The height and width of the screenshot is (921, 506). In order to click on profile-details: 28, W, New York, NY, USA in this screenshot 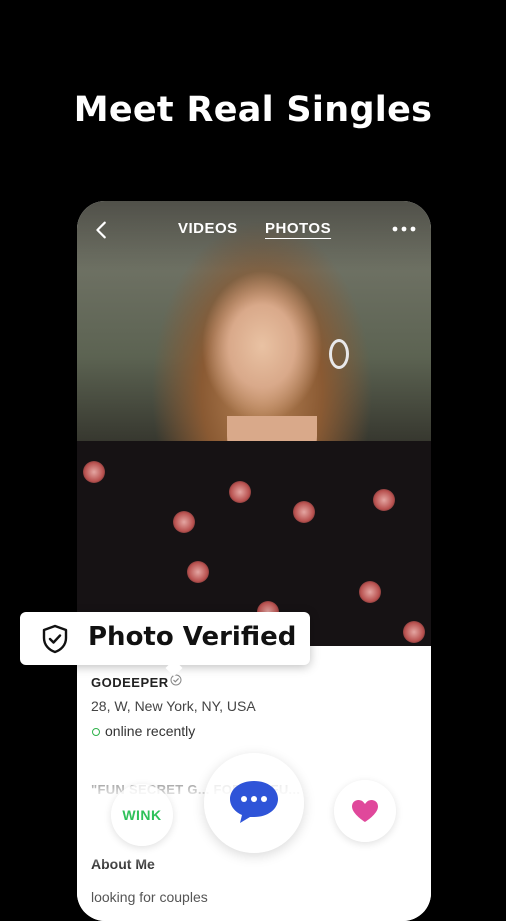, I will do `click(173, 706)`.